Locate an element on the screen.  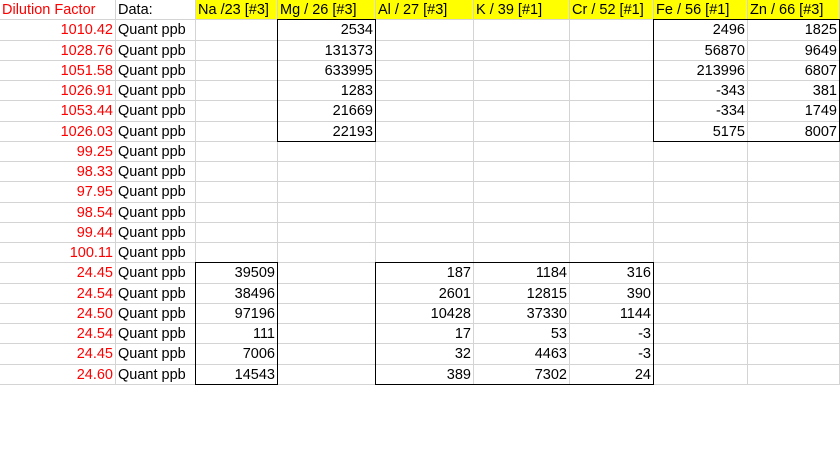
value-cell: 111 is located at coordinates (237, 334).